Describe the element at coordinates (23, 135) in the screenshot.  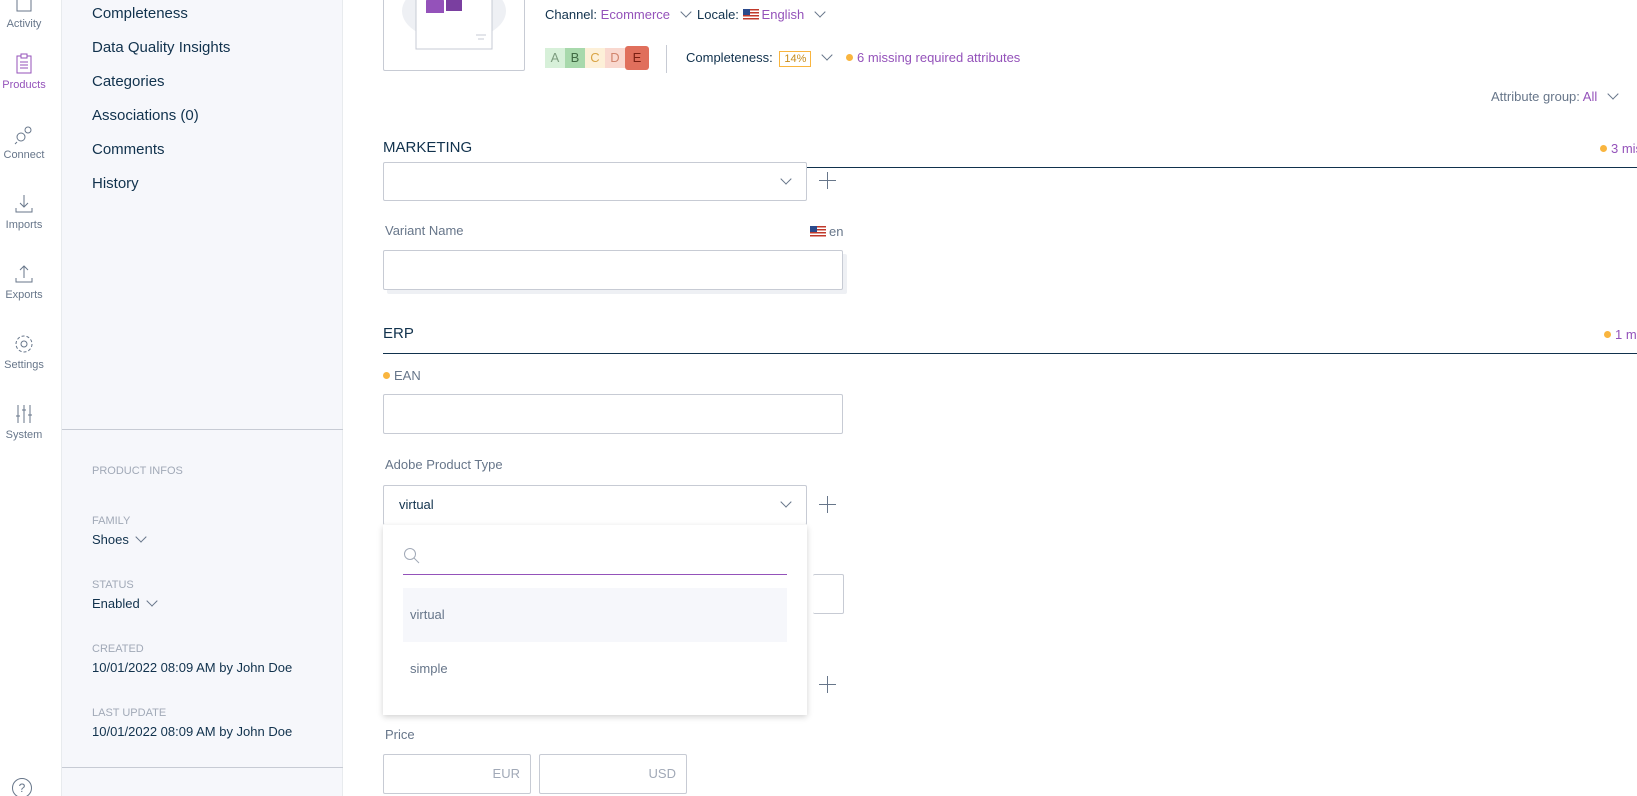
I see `plug-icon` at that location.